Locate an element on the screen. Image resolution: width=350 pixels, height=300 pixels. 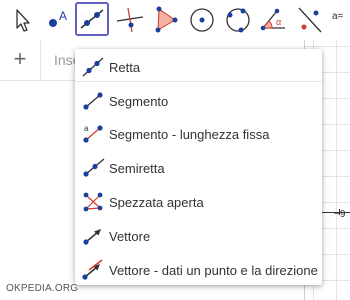
perpendicular-tool-button is located at coordinates (129, 19).